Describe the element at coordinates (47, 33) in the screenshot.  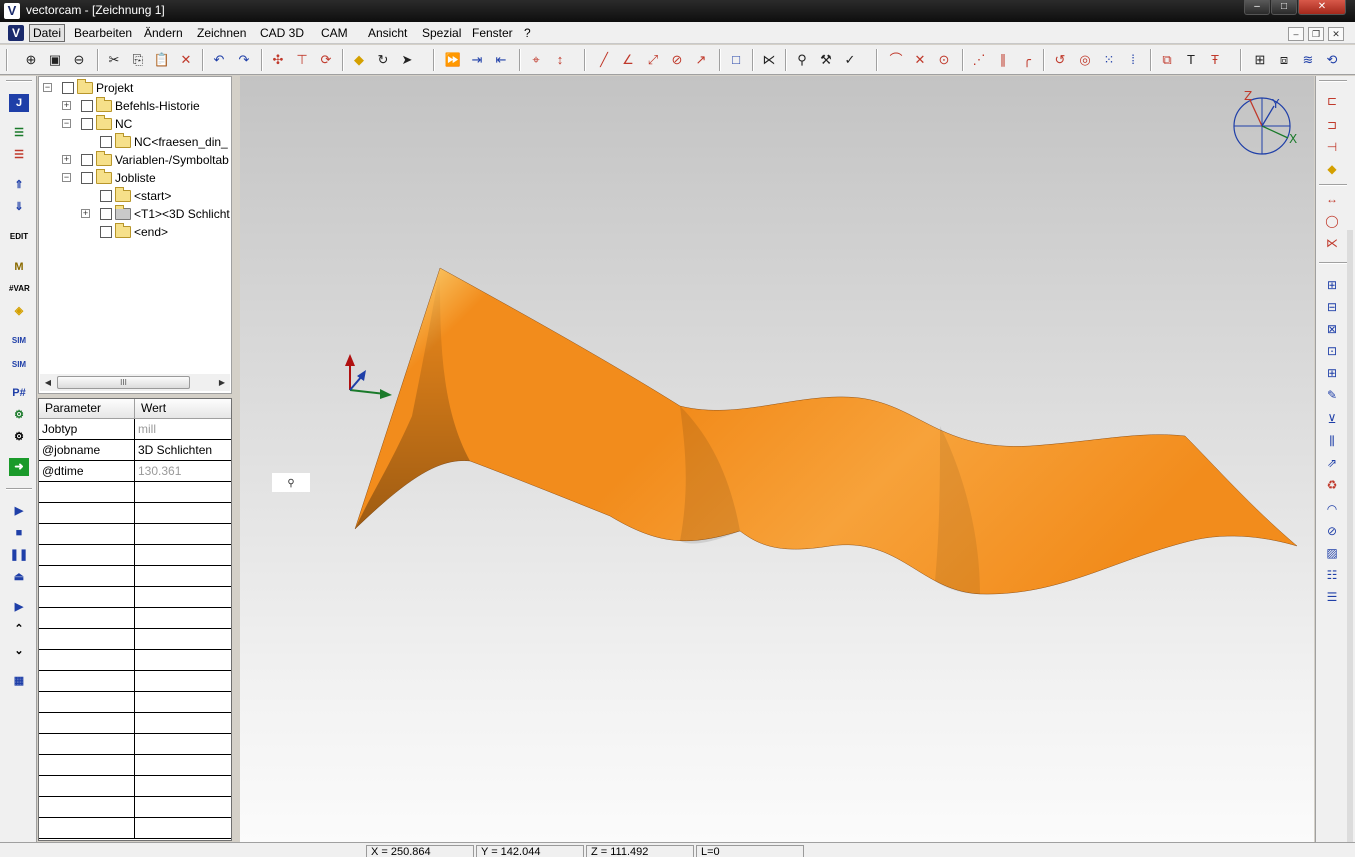
I see `menu-datei: Datei` at that location.